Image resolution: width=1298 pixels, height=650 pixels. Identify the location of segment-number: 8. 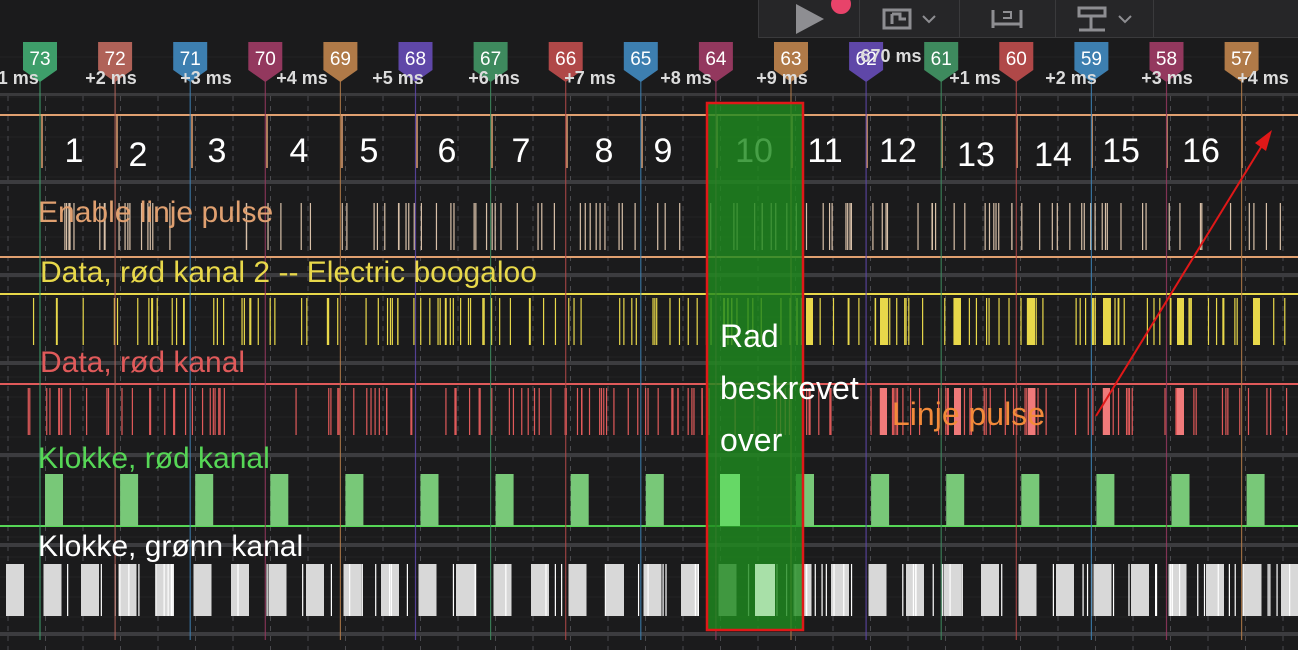
(604, 151).